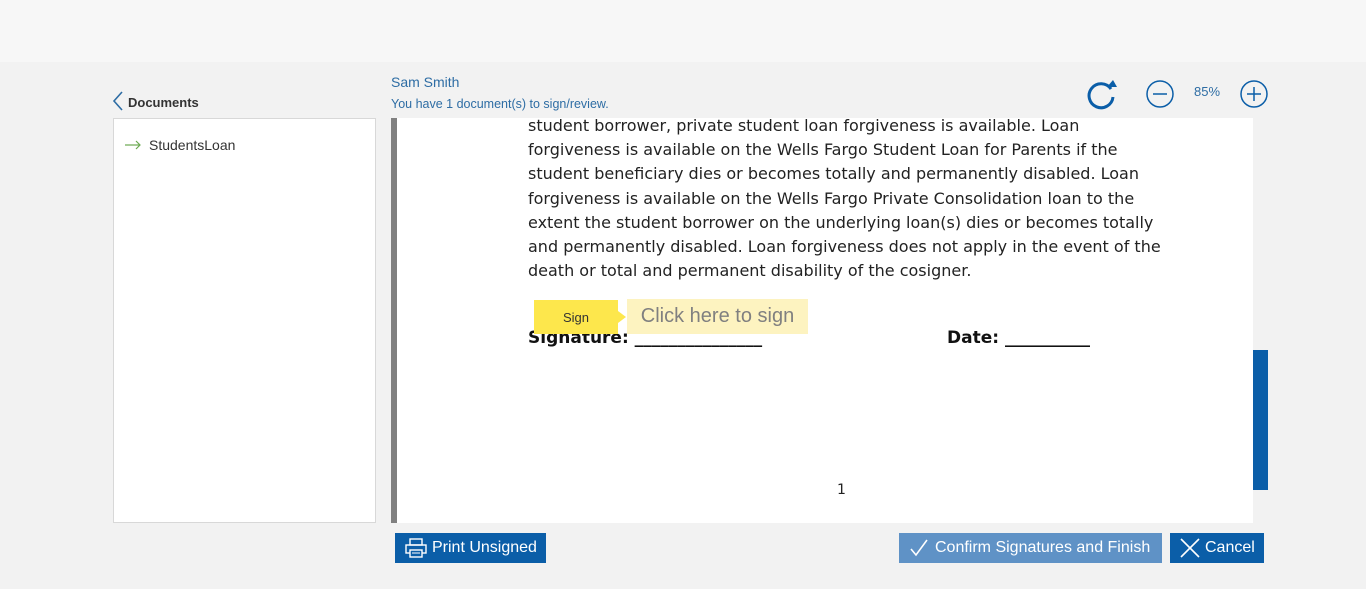  What do you see at coordinates (163, 102) in the screenshot?
I see `back-label: Documents` at bounding box center [163, 102].